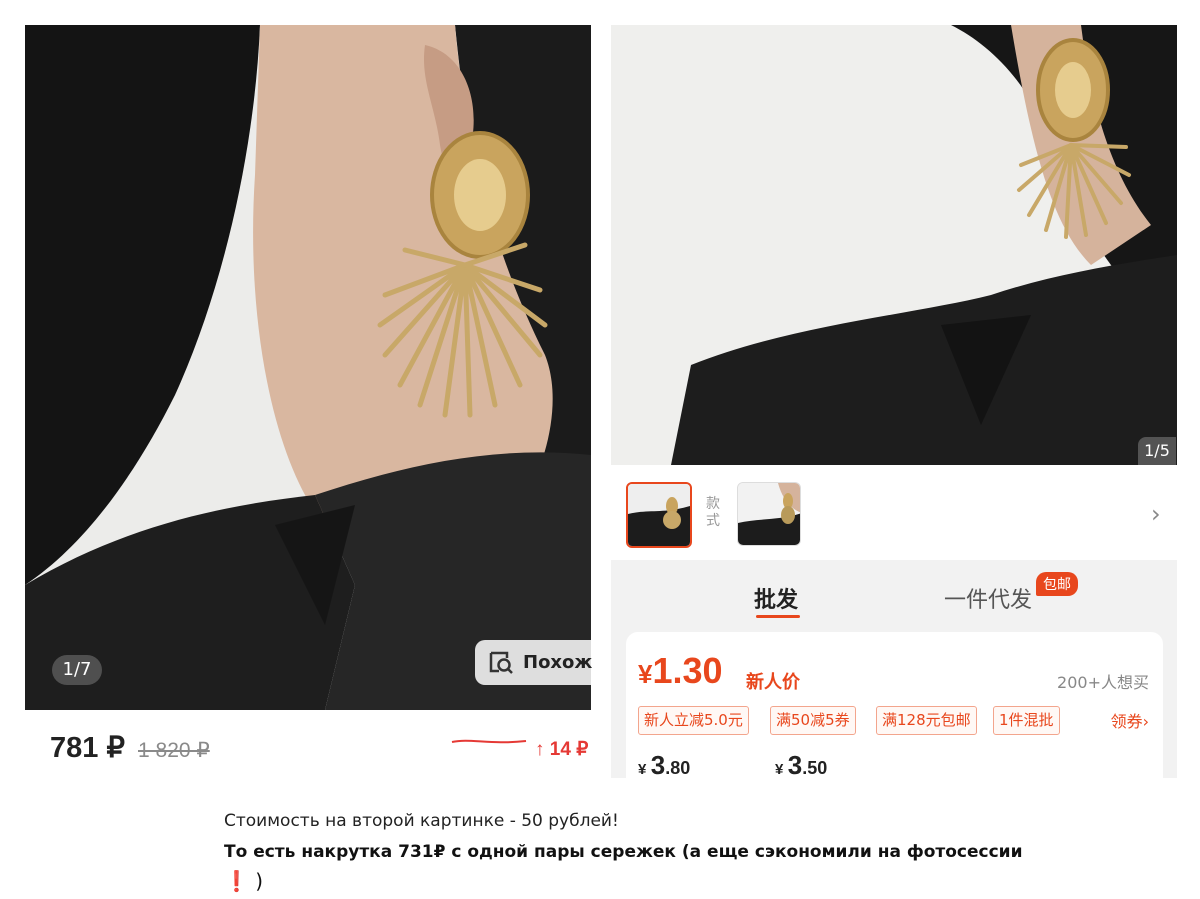  Describe the element at coordinates (236, 881) in the screenshot. I see `exclamation-icon: ❗` at that location.